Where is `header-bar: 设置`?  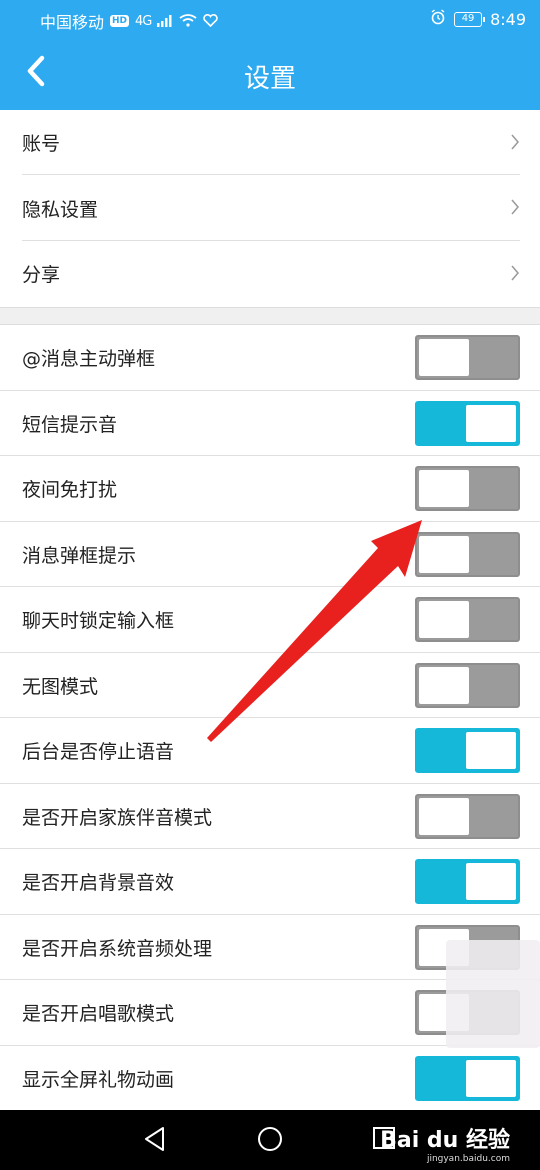 header-bar: 设置 is located at coordinates (270, 74).